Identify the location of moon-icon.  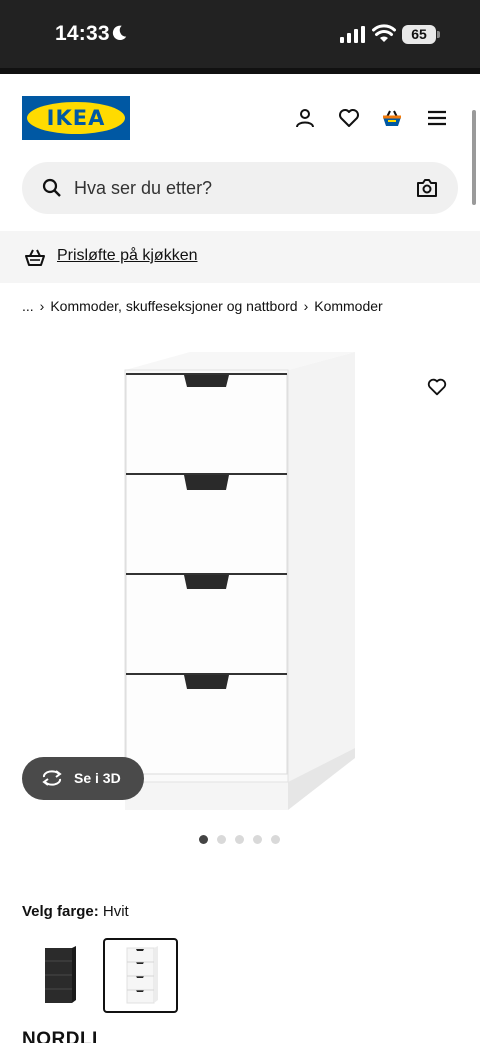
(119, 33).